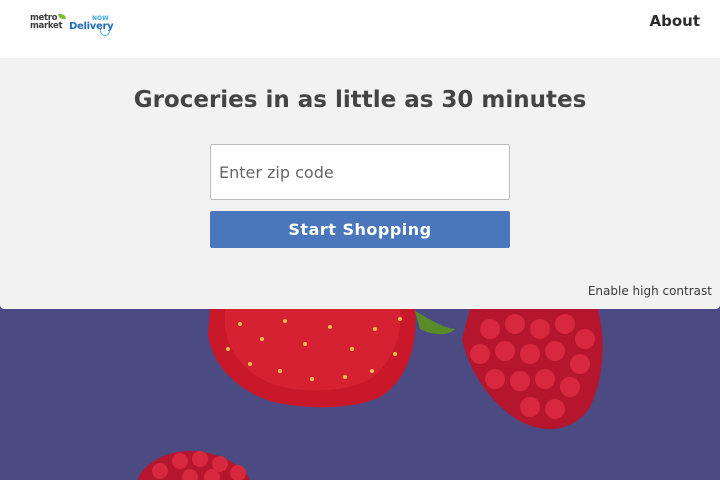 This screenshot has width=720, height=480. Describe the element at coordinates (674, 21) in the screenshot. I see `about-link: About` at that location.